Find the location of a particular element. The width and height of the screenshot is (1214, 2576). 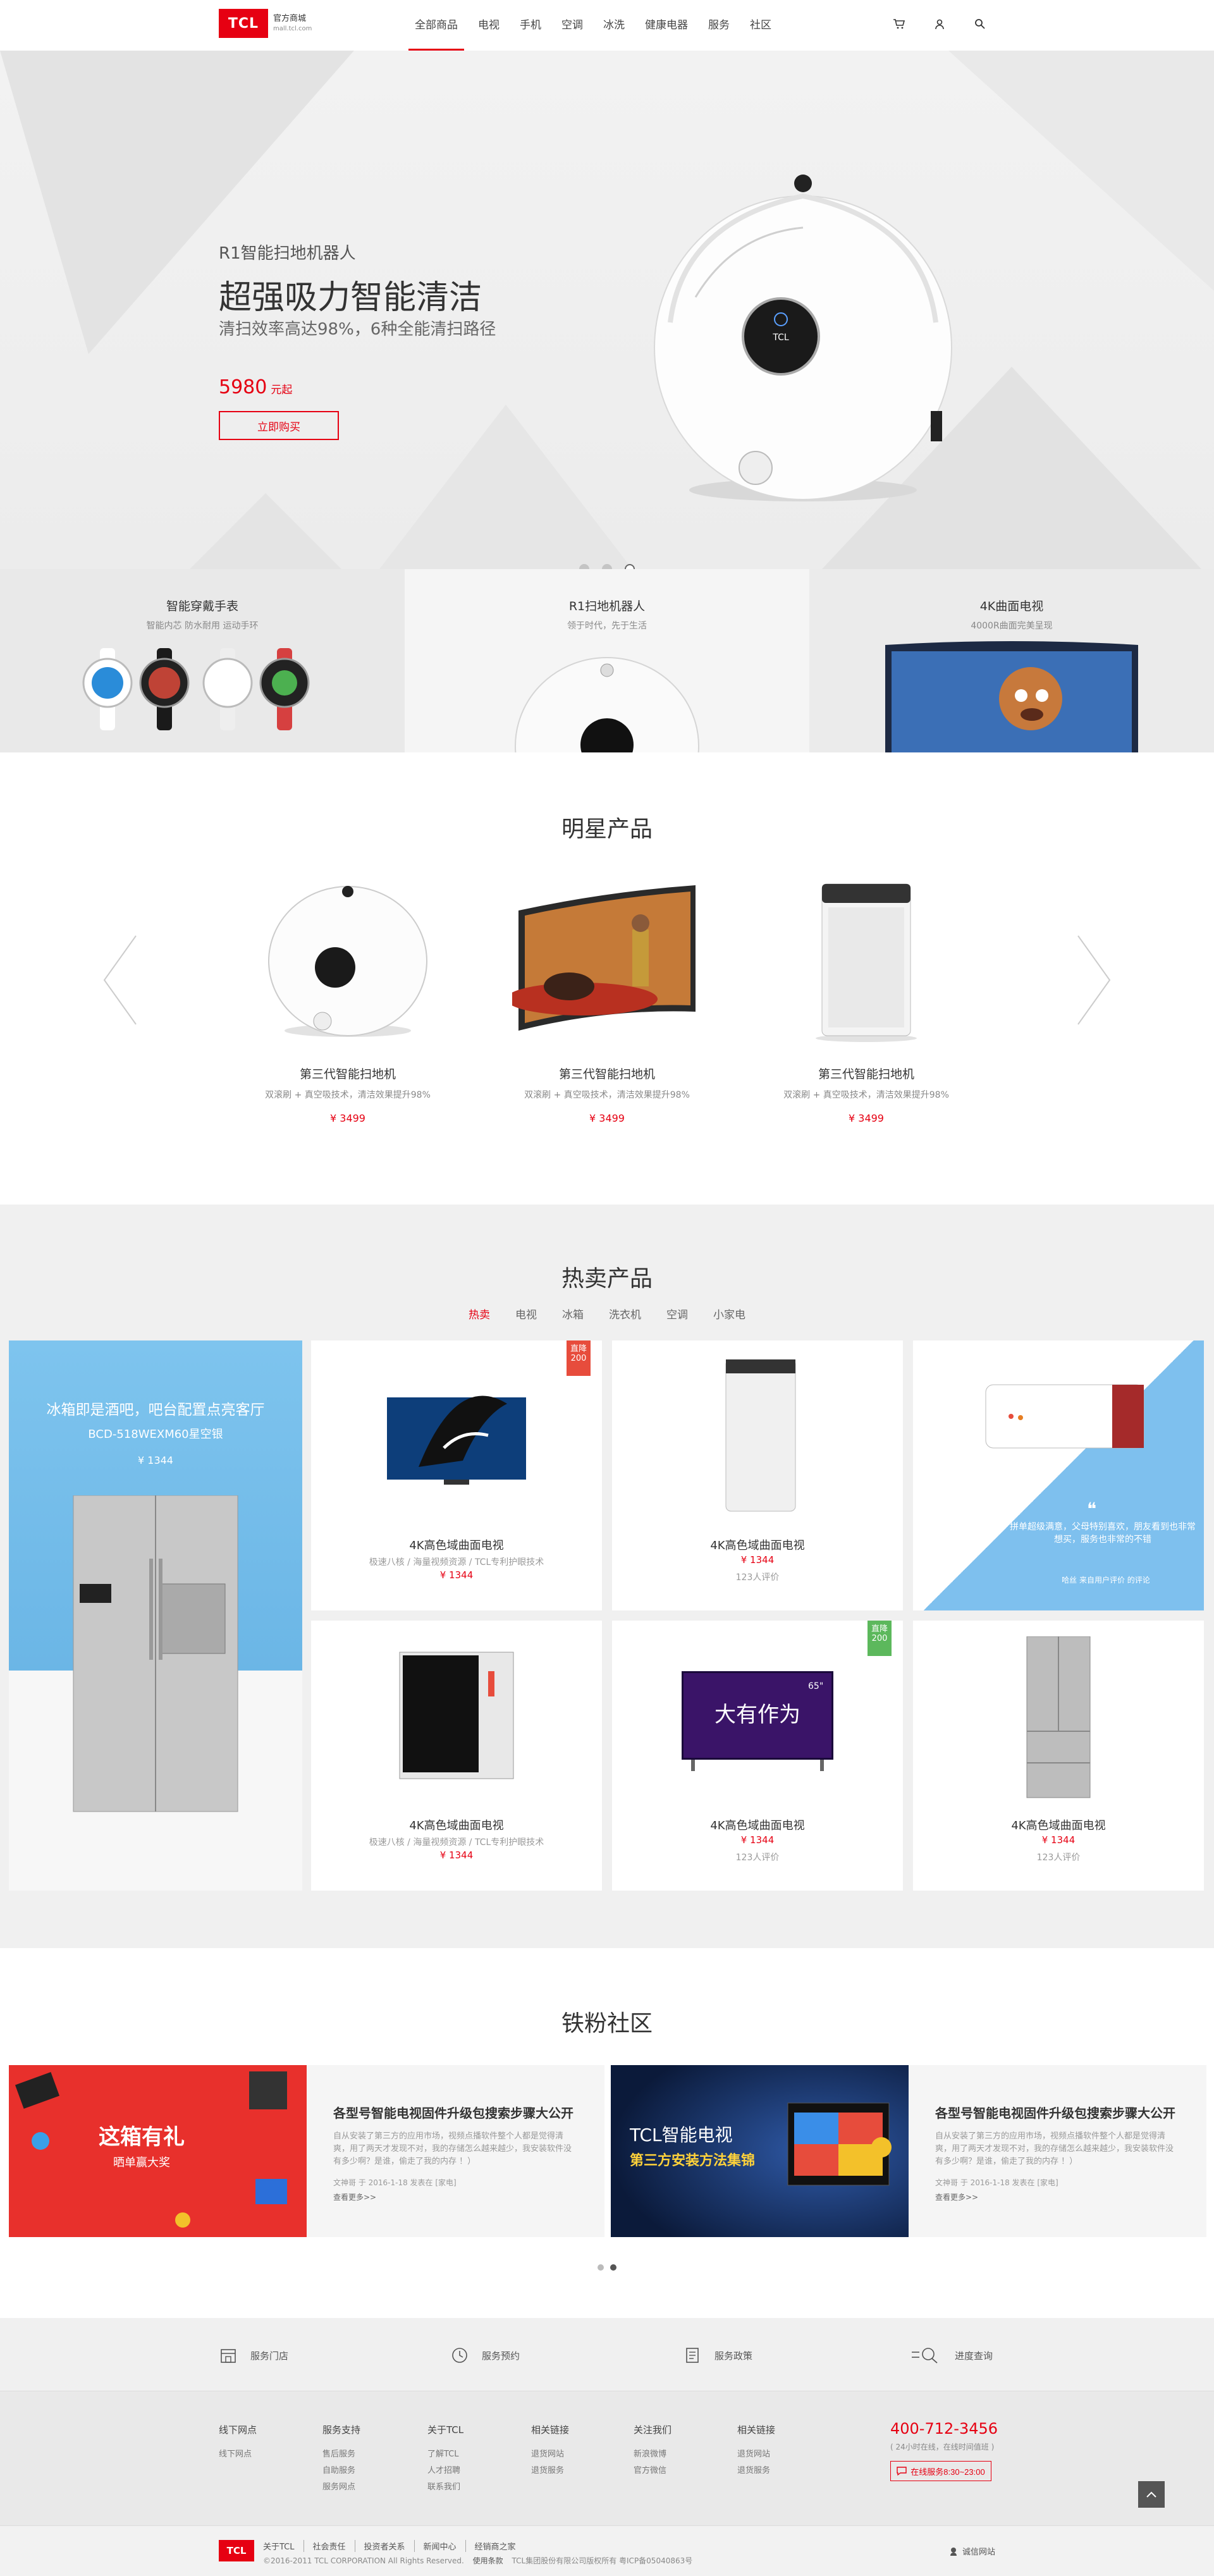

back-to-top-button is located at coordinates (1151, 2494).